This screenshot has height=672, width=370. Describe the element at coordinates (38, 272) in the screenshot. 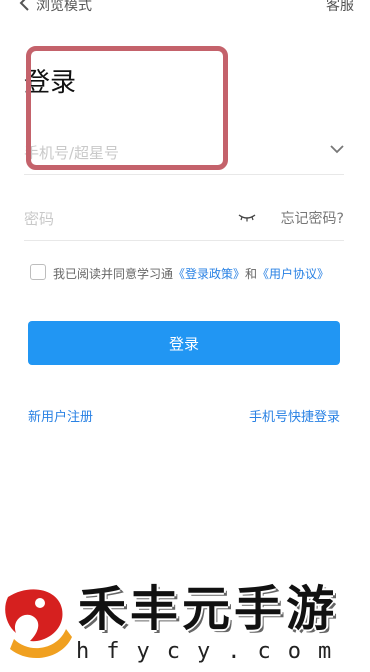

I see `agreement-checkbox` at that location.